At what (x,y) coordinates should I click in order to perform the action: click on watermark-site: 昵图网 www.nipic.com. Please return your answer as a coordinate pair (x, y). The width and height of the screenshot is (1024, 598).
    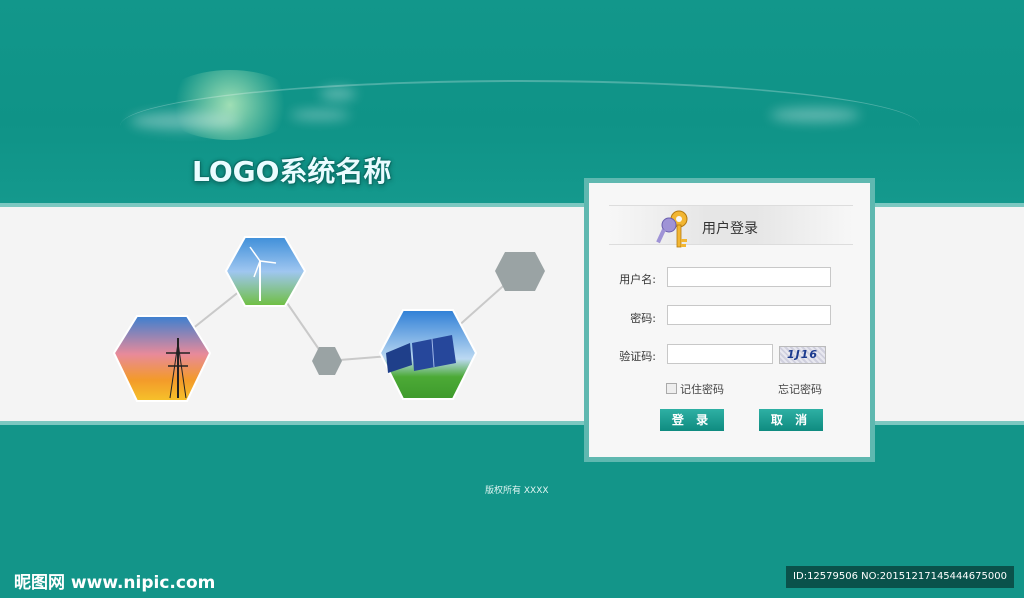
    Looking at the image, I should click on (115, 583).